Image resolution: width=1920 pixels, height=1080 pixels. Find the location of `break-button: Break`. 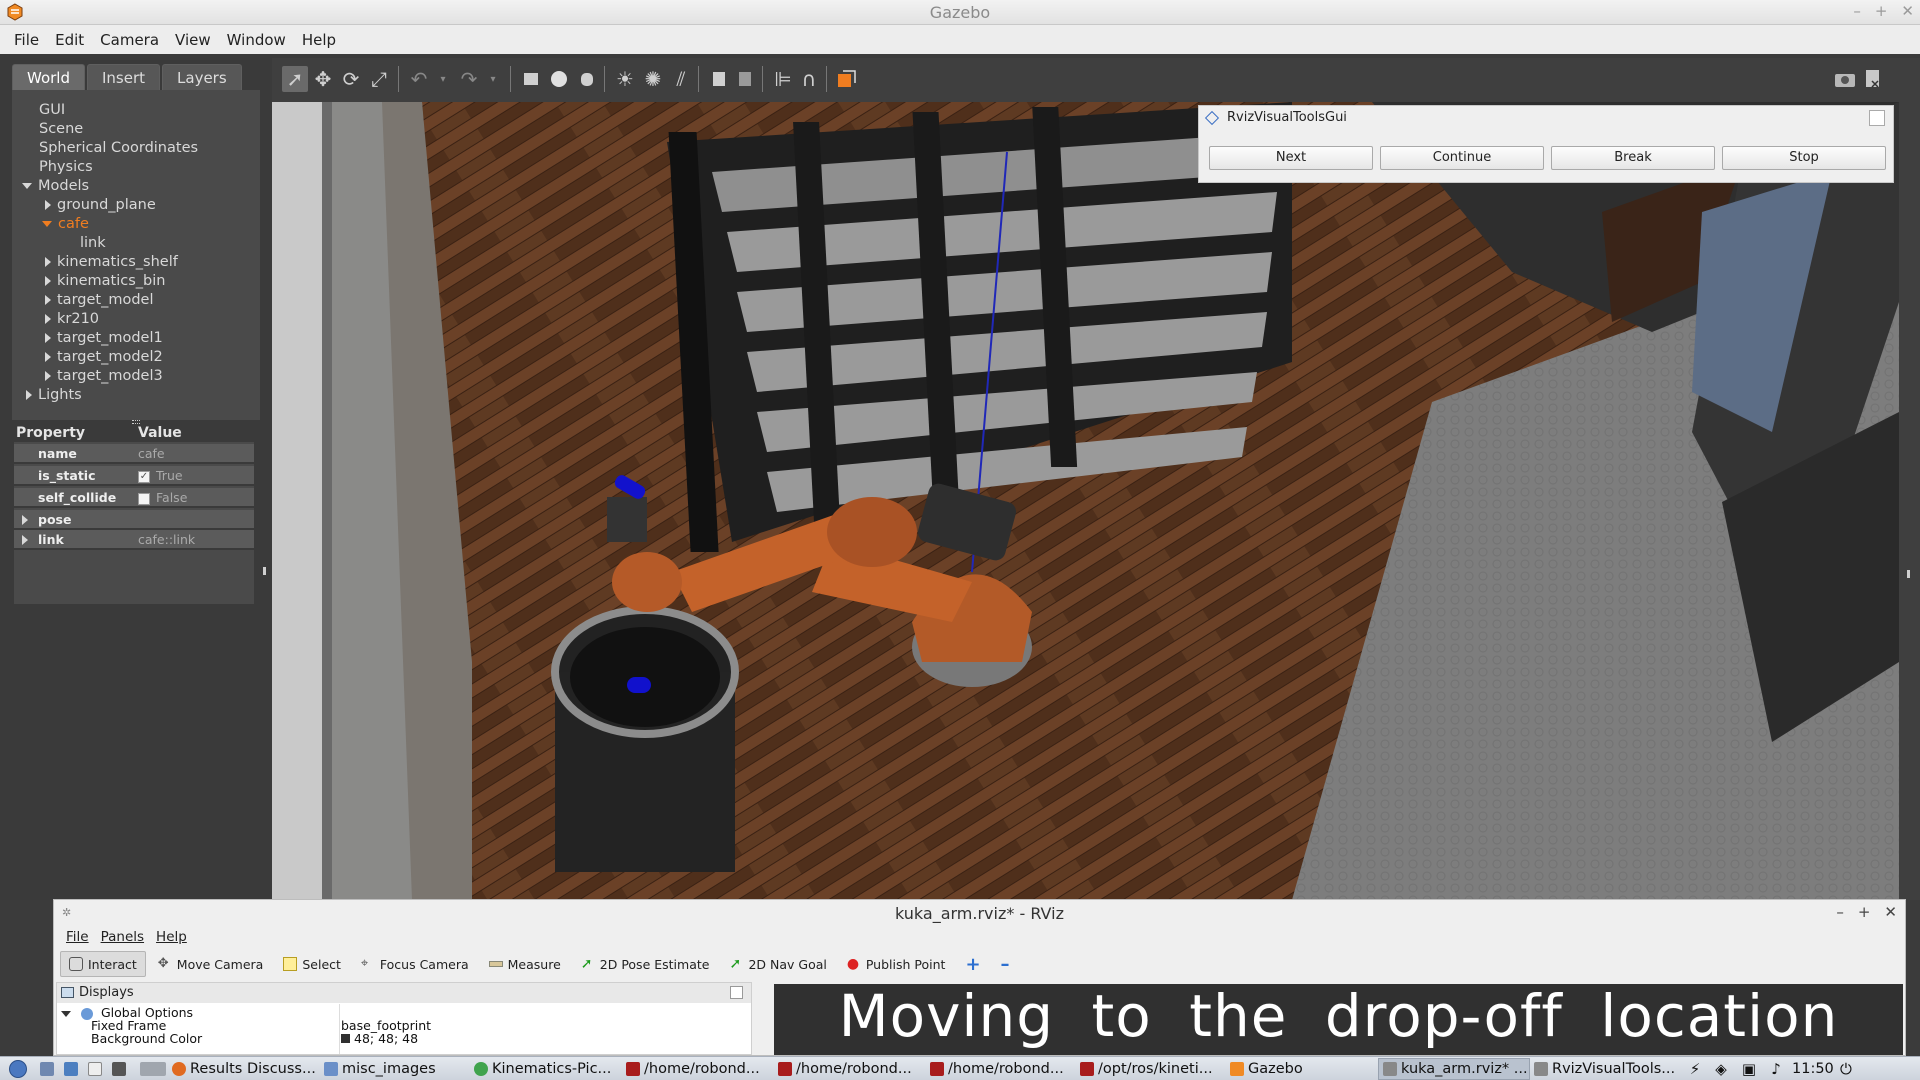

break-button: Break is located at coordinates (1633, 158).